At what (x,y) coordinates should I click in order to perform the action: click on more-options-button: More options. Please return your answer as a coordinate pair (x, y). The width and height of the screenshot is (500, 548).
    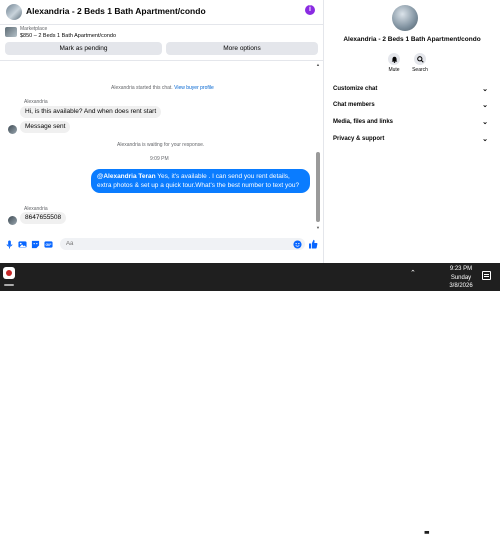
    Looking at the image, I should click on (242, 48).